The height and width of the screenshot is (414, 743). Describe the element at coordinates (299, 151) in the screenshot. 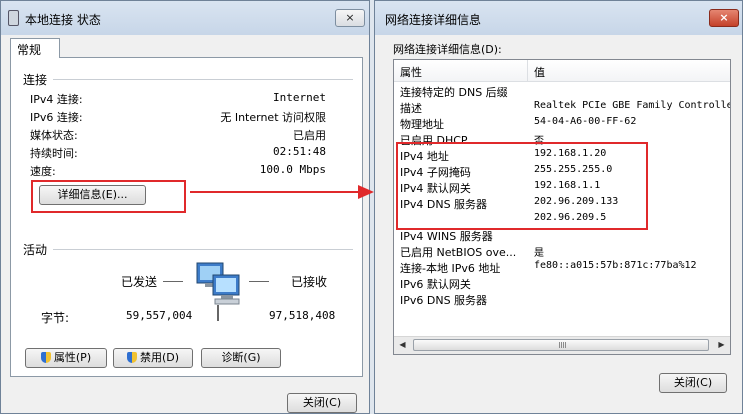

I see `duration-value: 02:51:48` at that location.